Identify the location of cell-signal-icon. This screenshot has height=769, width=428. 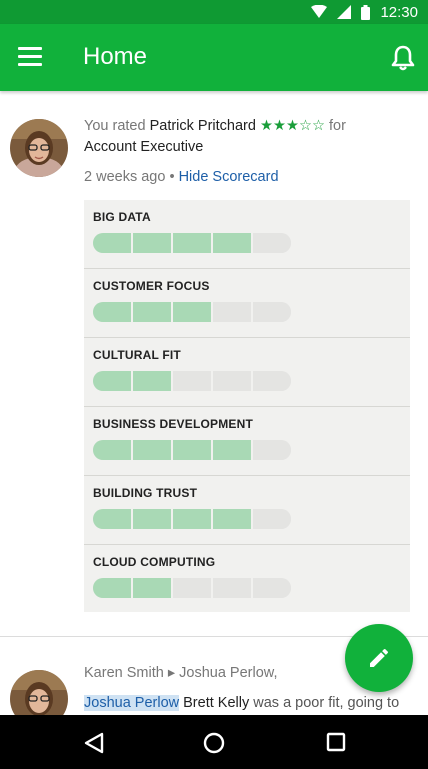
(344, 12).